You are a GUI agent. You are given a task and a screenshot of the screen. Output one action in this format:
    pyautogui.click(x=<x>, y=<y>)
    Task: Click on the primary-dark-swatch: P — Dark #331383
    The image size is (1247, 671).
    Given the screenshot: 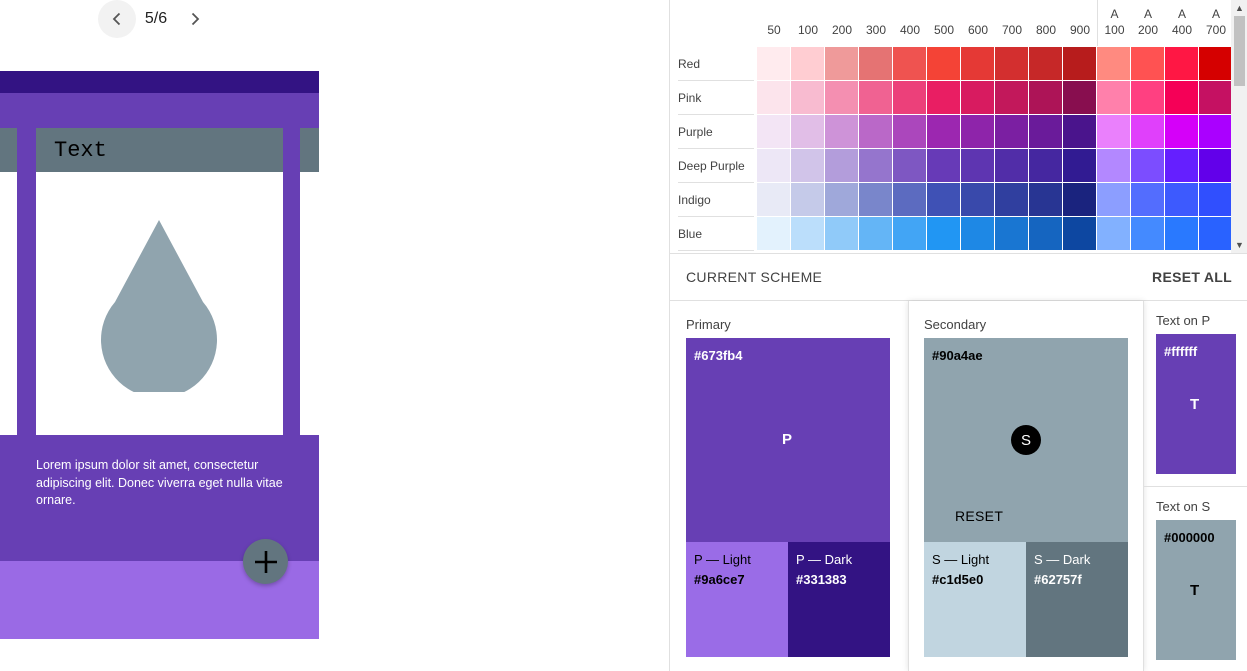 What is the action you would take?
    pyautogui.click(x=839, y=599)
    